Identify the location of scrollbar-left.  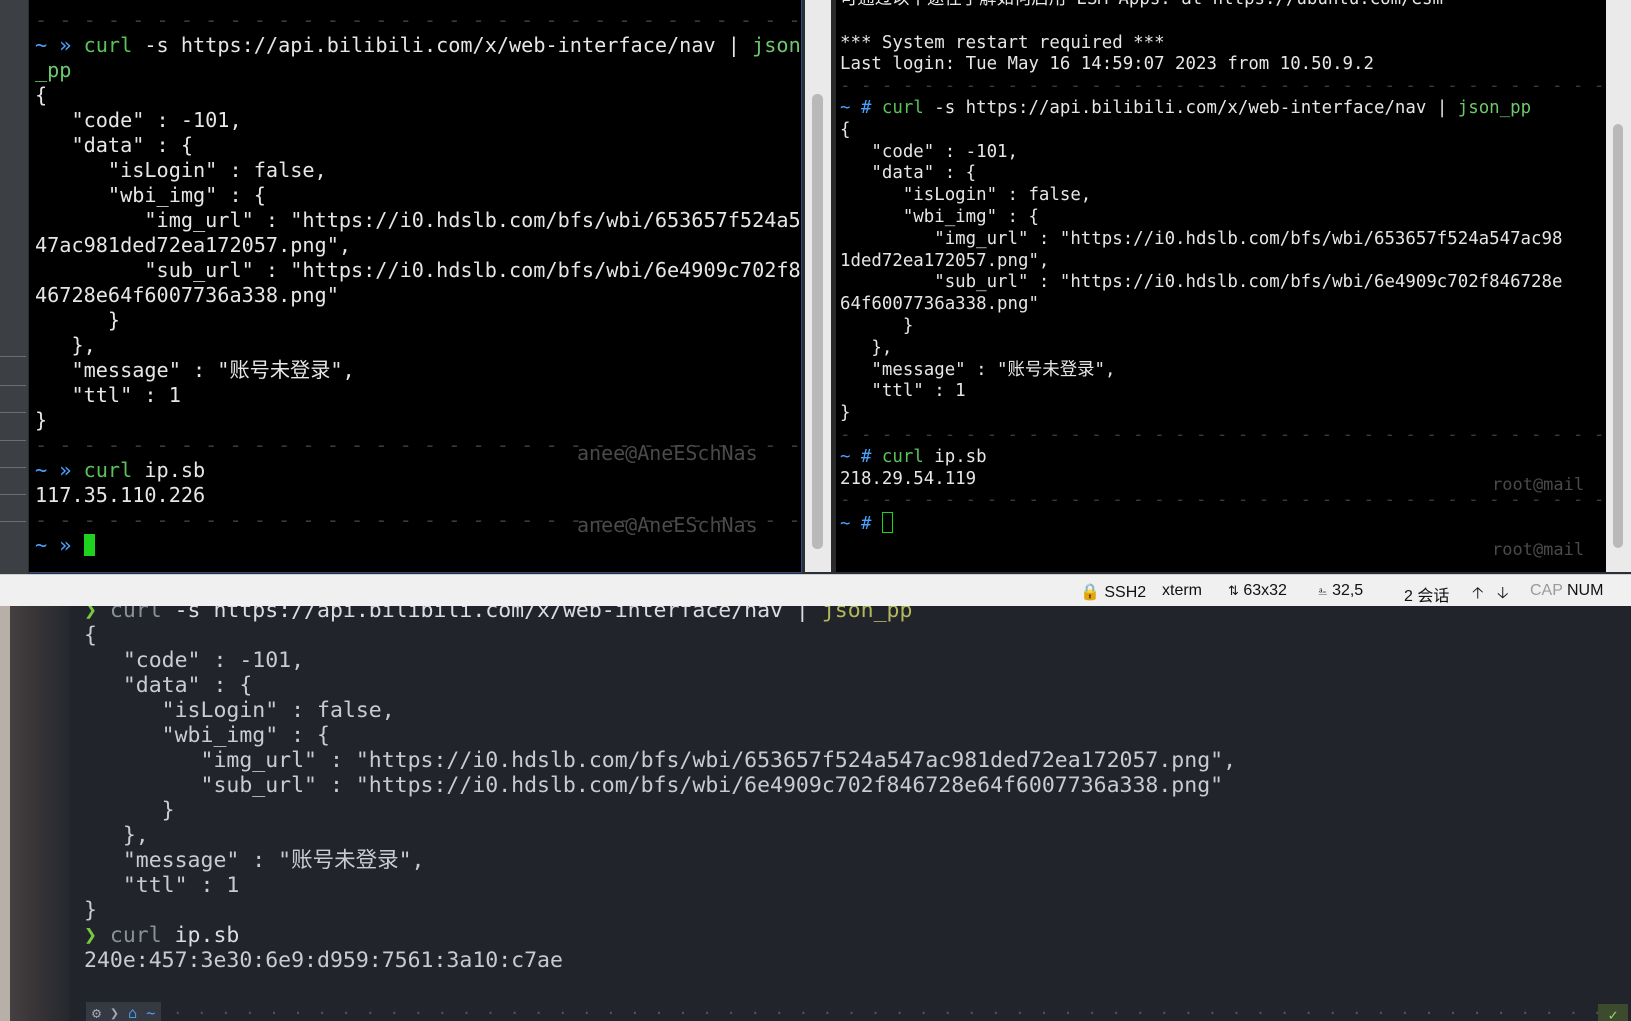
(818, 286).